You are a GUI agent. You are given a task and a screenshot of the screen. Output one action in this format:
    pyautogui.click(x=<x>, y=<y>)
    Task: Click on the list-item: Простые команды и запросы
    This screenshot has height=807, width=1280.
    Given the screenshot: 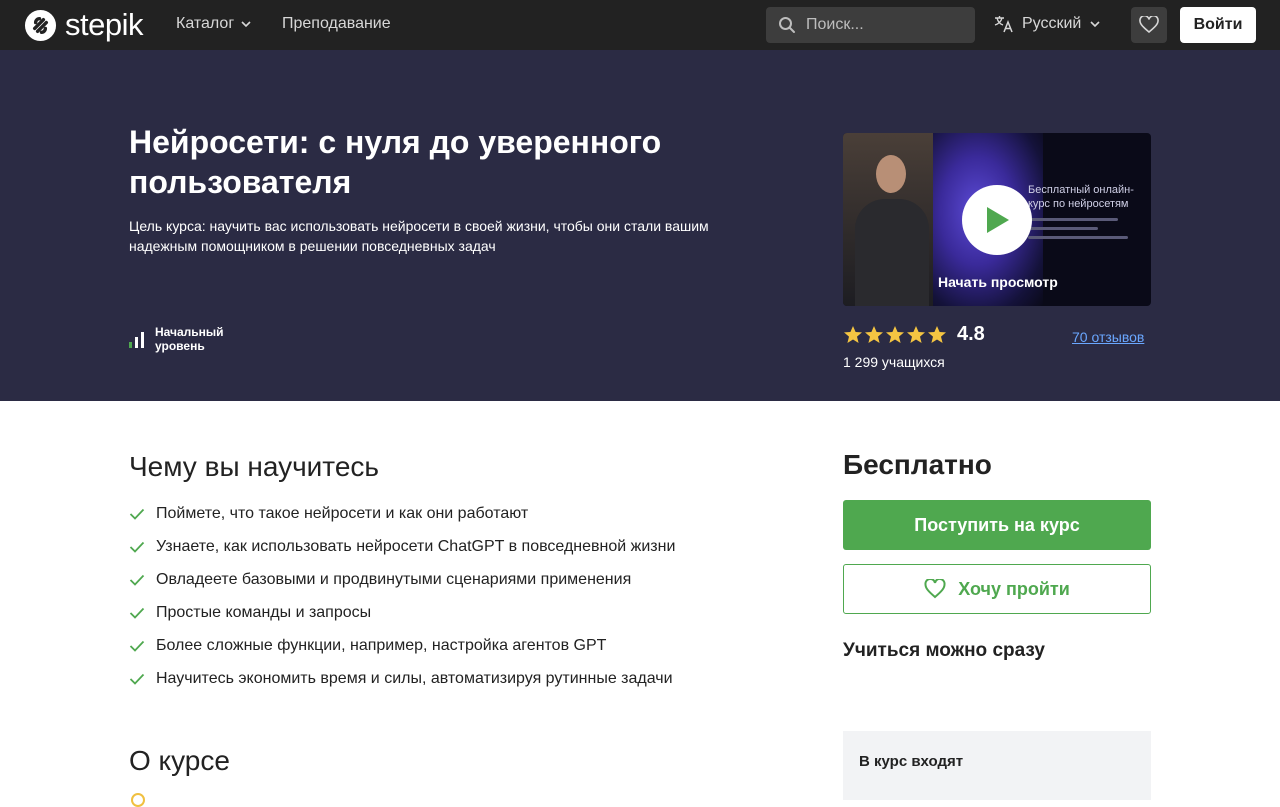 What is the action you would take?
    pyautogui.click(x=402, y=612)
    